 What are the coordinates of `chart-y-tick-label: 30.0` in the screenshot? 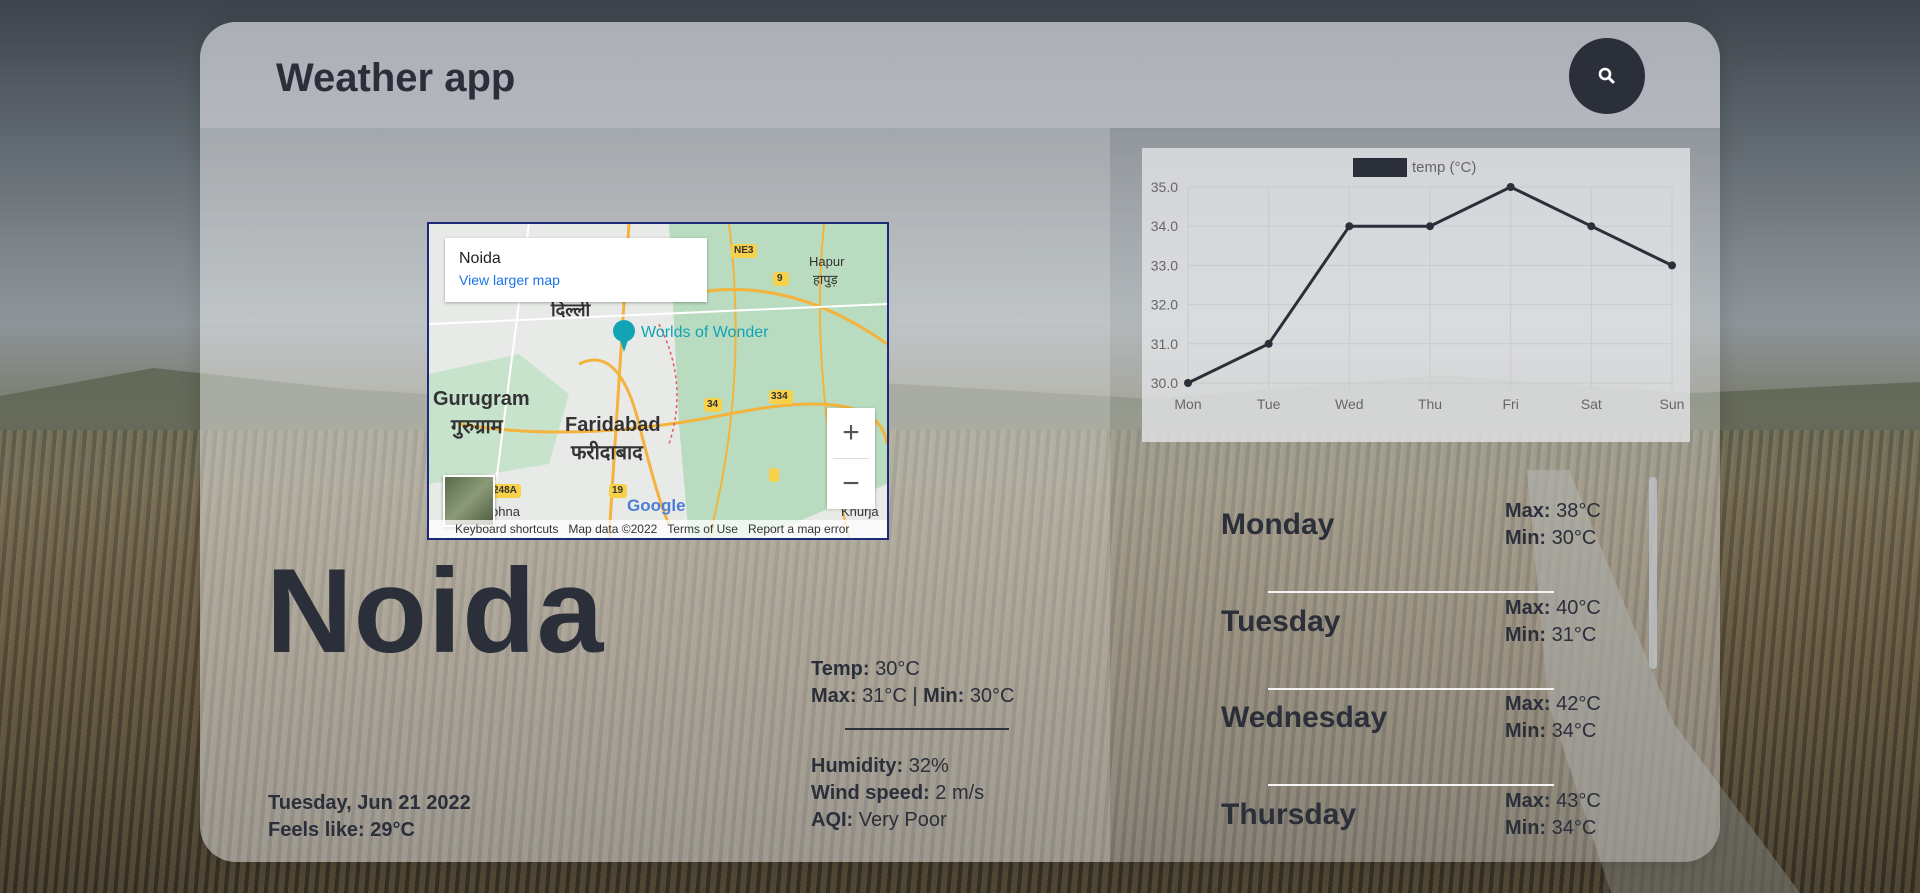 It's located at (1164, 383).